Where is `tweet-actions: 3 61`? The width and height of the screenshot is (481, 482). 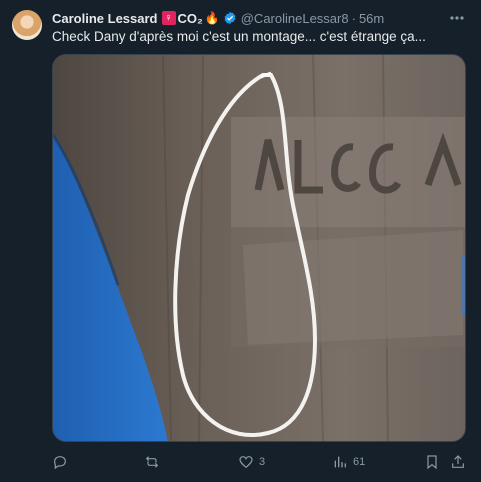 tweet-actions: 3 61 is located at coordinates (259, 462).